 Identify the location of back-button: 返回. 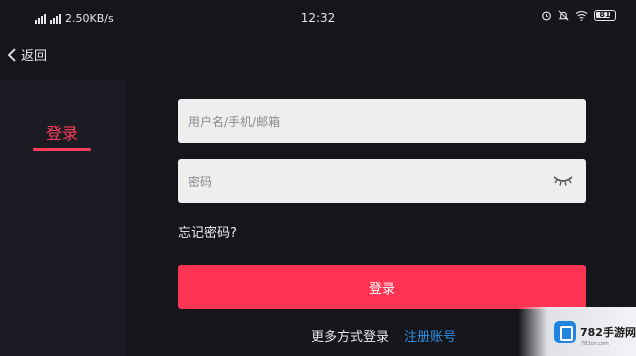
(27, 54).